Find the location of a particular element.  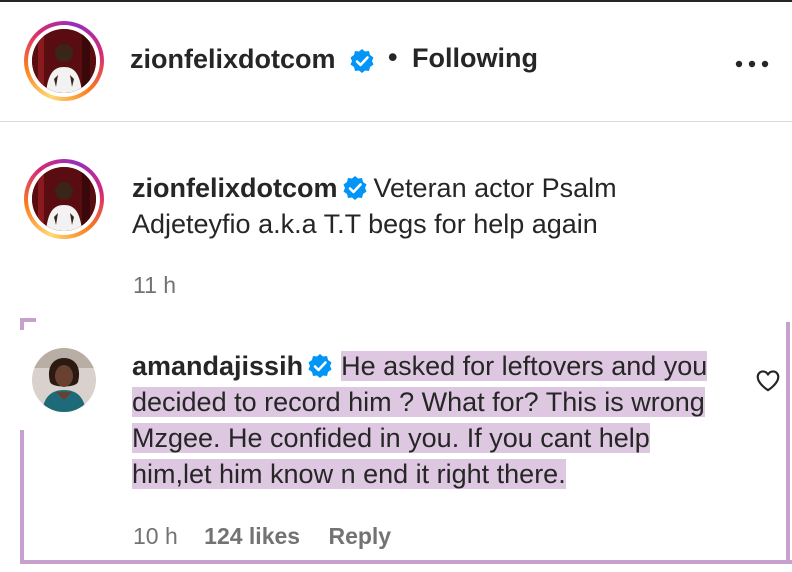

author-username: zionfelixdotcom is located at coordinates (233, 59).